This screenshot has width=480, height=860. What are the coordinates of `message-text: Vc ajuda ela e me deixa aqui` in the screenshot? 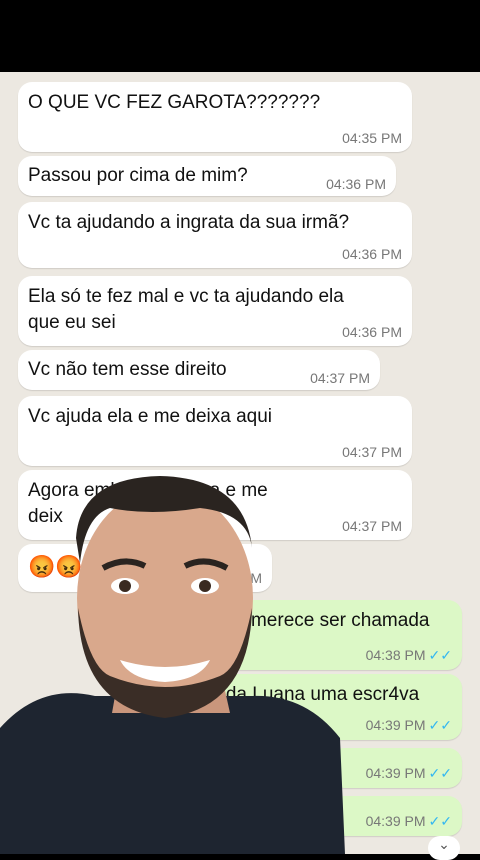 It's located at (150, 416).